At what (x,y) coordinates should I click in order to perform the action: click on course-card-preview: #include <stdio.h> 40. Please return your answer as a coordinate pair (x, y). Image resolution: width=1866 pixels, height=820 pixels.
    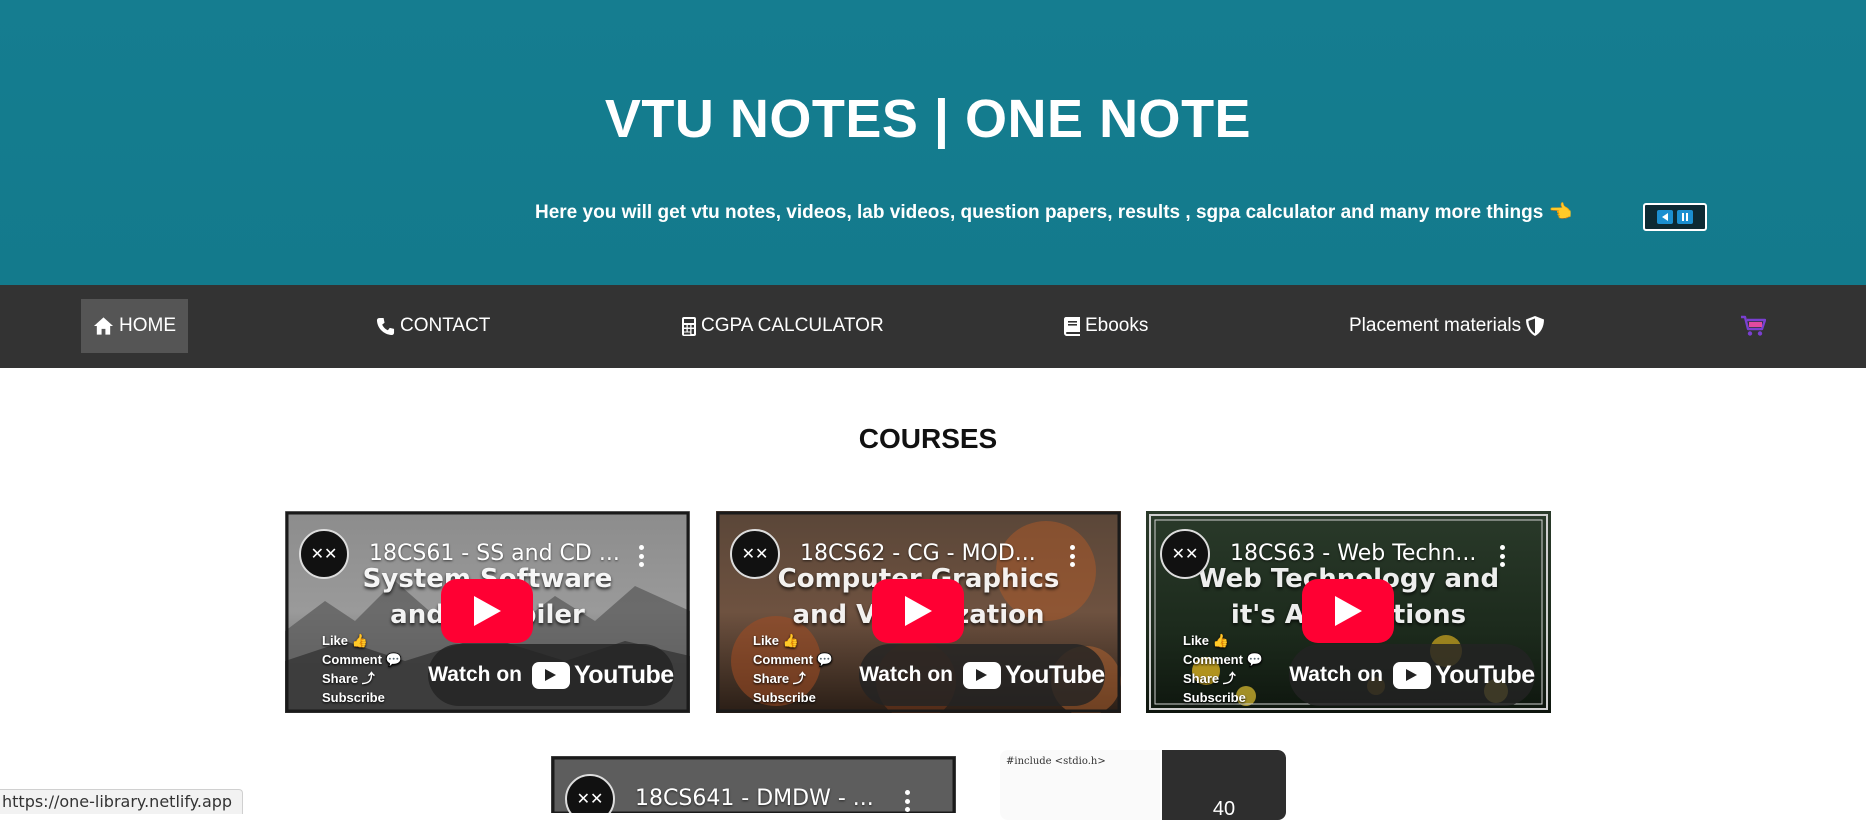
    Looking at the image, I should click on (1143, 785).